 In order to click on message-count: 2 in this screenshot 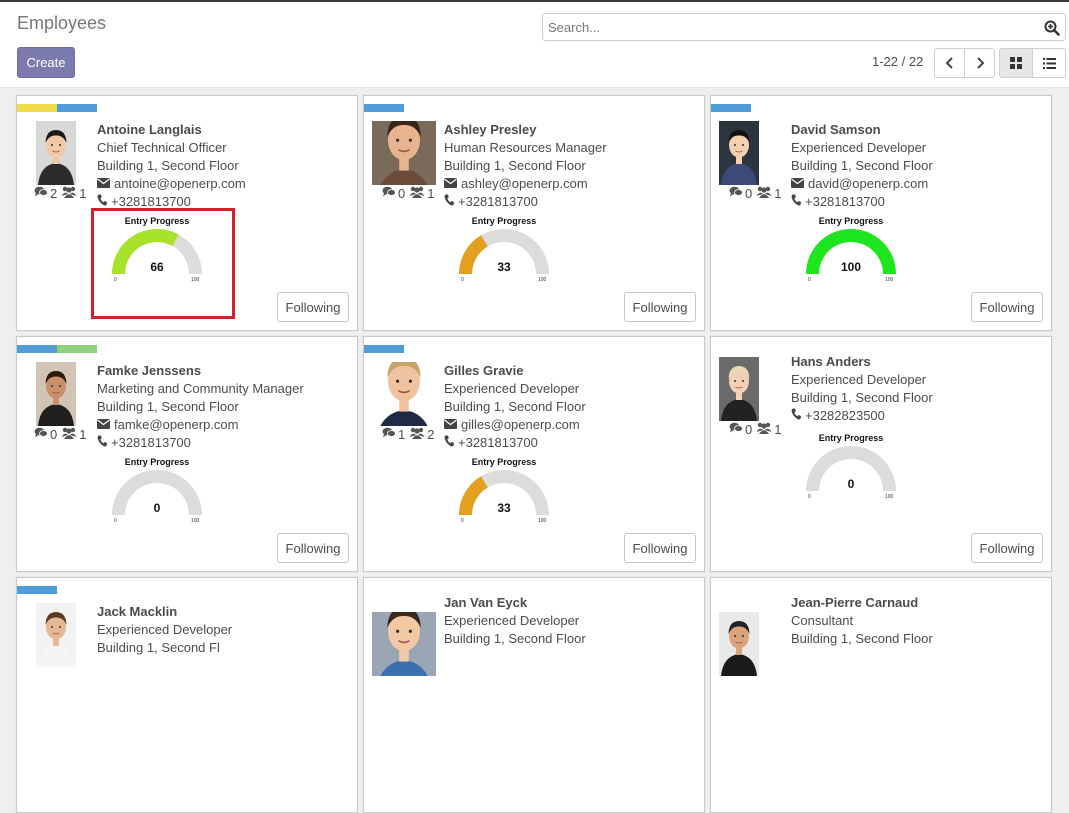, I will do `click(54, 193)`.